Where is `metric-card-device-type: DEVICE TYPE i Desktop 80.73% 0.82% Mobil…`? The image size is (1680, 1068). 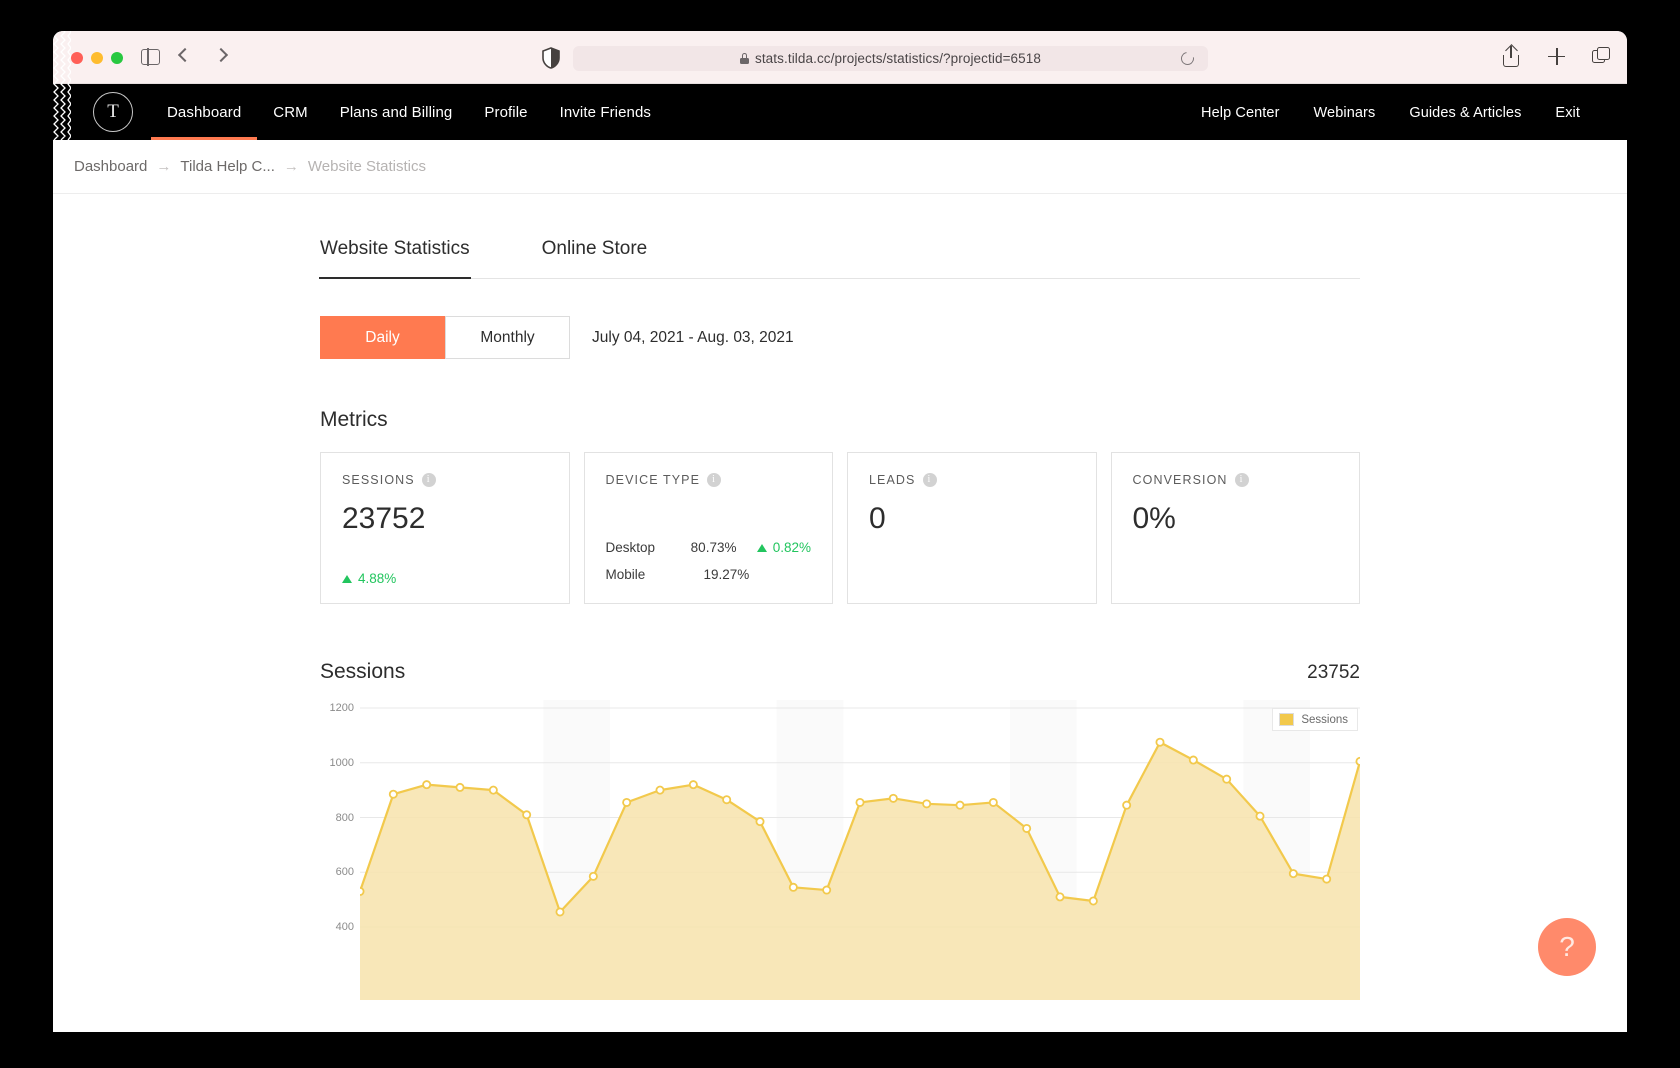
metric-card-device-type: DEVICE TYPE i Desktop 80.73% 0.82% Mobil… is located at coordinates (708, 528).